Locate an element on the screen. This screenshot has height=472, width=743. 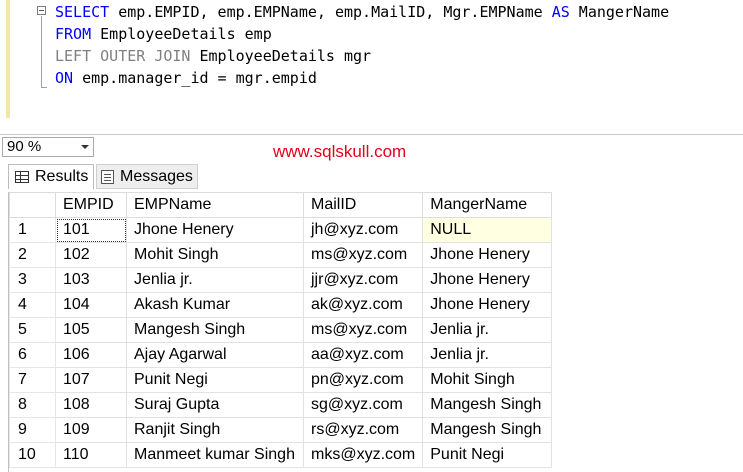
cell-empid: 101 is located at coordinates (91, 230).